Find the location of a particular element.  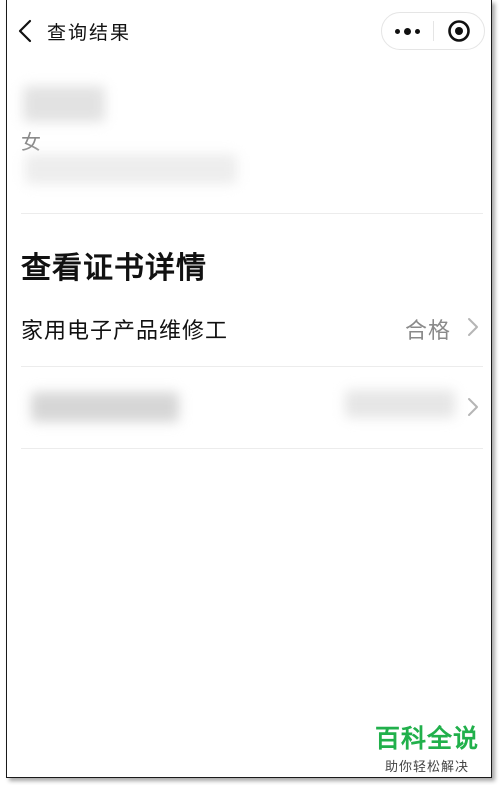

target-close-icon is located at coordinates (458, 31).